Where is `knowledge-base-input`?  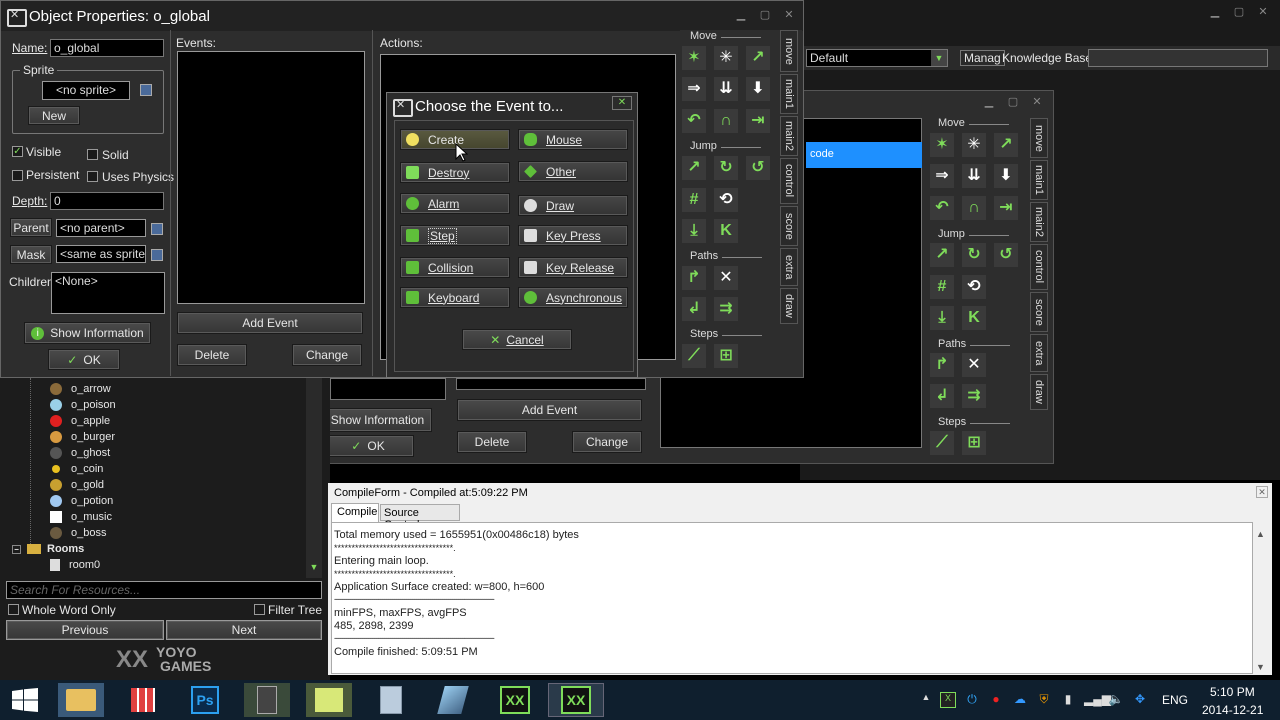
knowledge-base-input is located at coordinates (1178, 58).